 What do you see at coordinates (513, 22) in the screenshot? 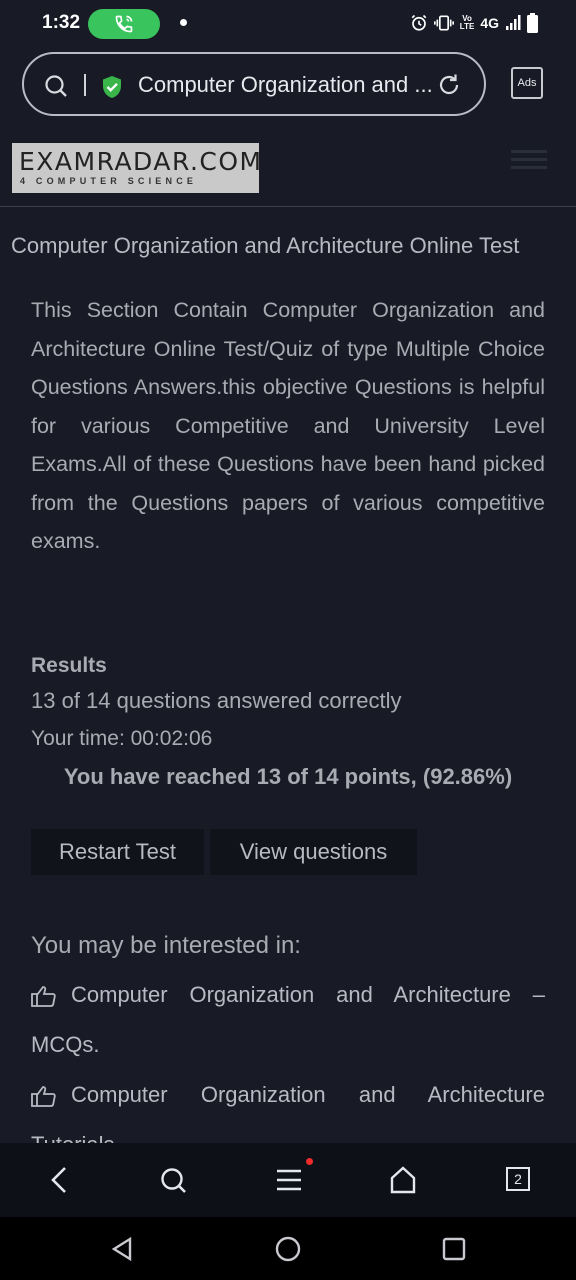
I see `signal-icon` at bounding box center [513, 22].